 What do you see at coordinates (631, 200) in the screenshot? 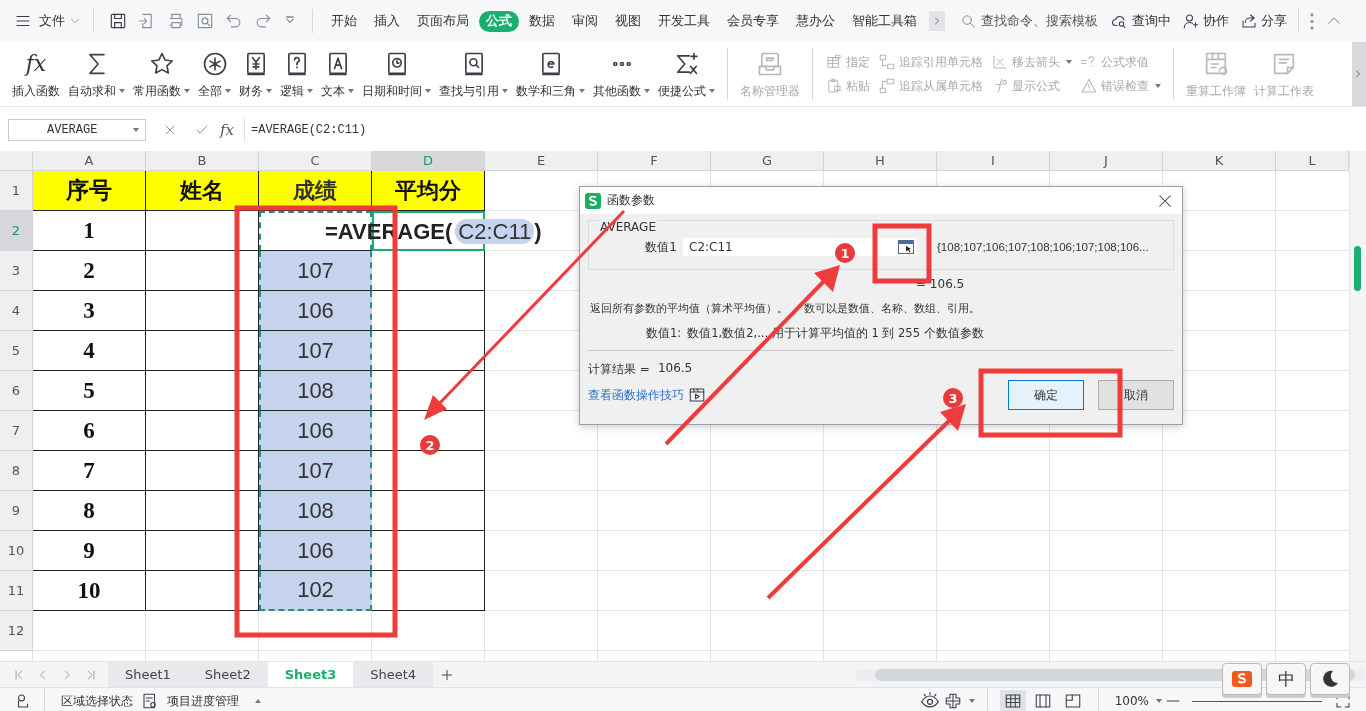
I see `dialog-title: 函数参数` at bounding box center [631, 200].